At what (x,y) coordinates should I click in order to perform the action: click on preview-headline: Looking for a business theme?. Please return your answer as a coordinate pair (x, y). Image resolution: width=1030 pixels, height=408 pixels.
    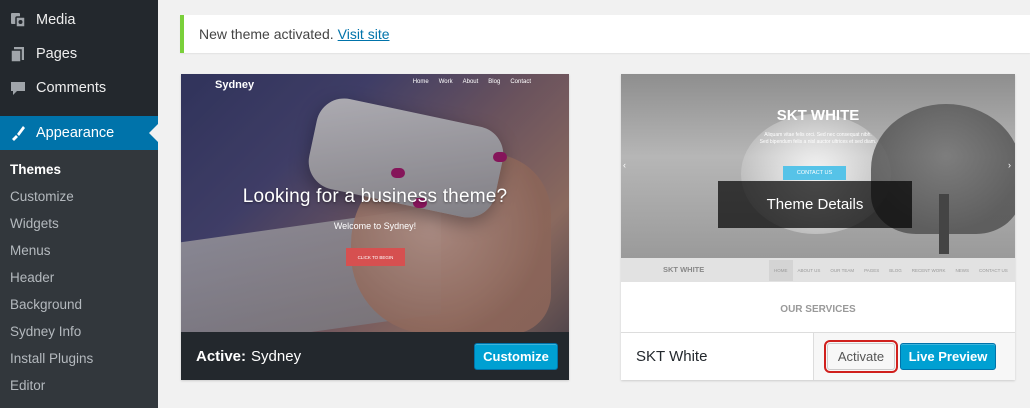
    Looking at the image, I should click on (375, 196).